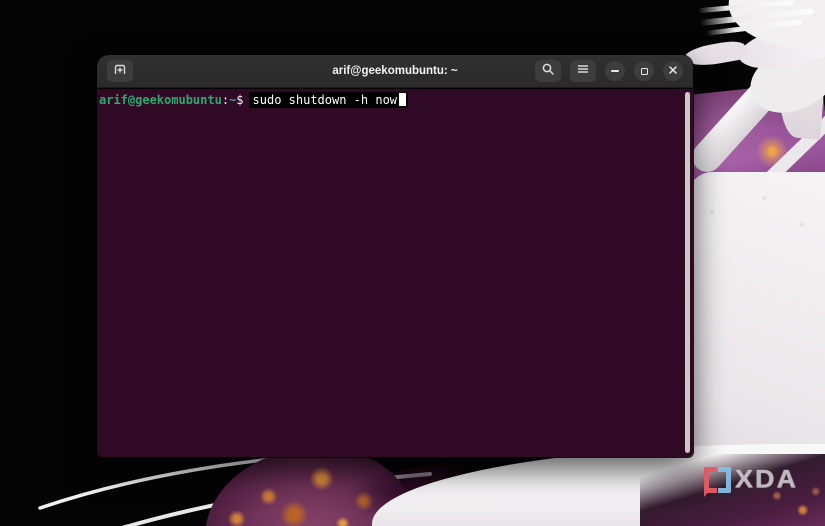 The height and width of the screenshot is (526, 825). What do you see at coordinates (767, 479) in the screenshot?
I see `xda-logo-text: XDA` at bounding box center [767, 479].